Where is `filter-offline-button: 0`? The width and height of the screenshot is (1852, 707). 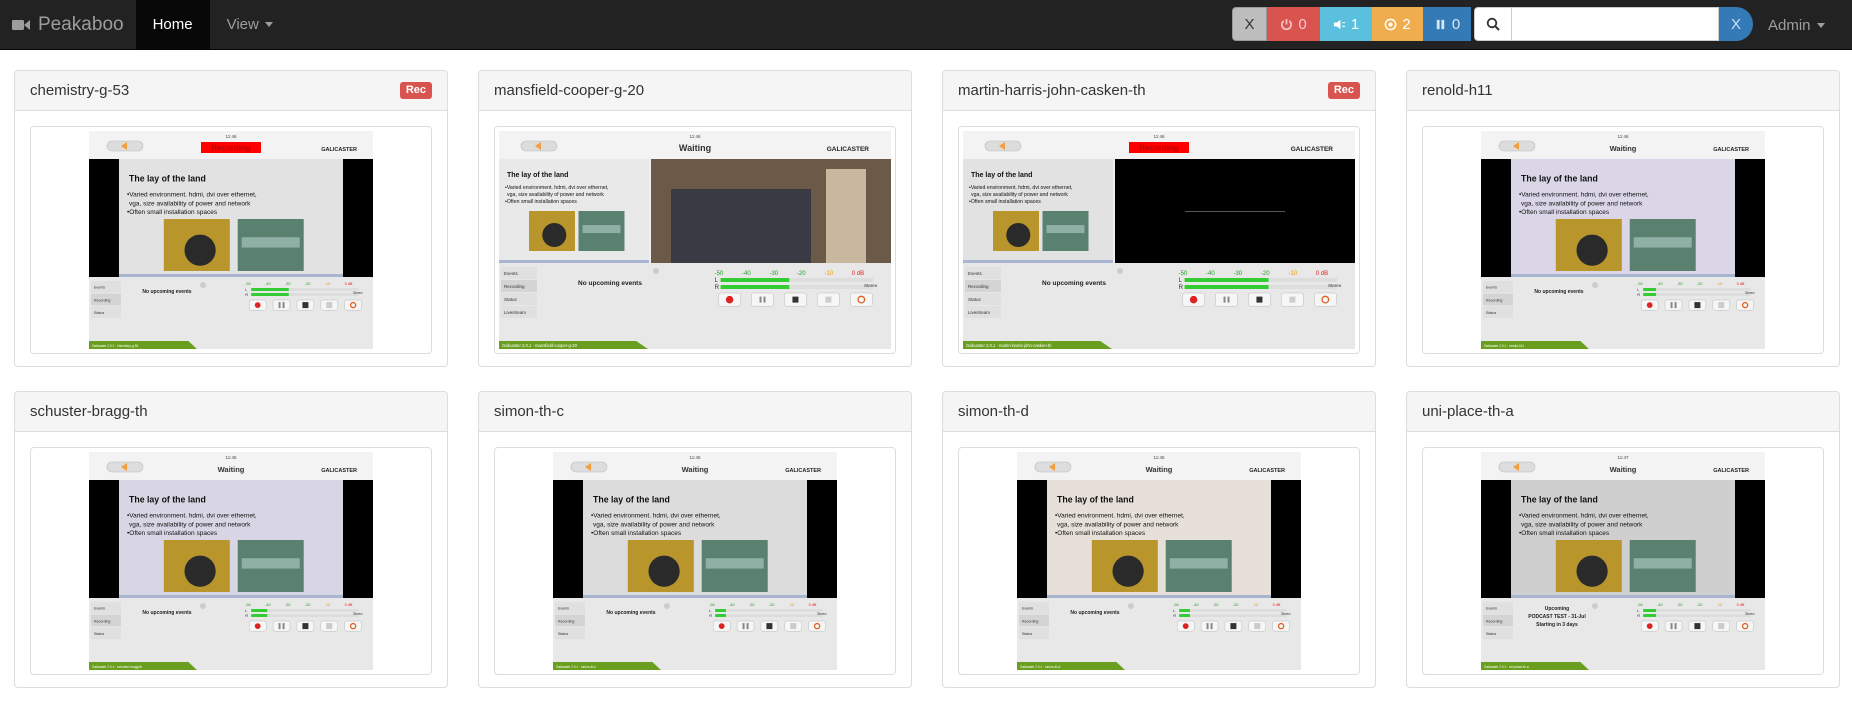
filter-offline-button: 0 is located at coordinates (1293, 24).